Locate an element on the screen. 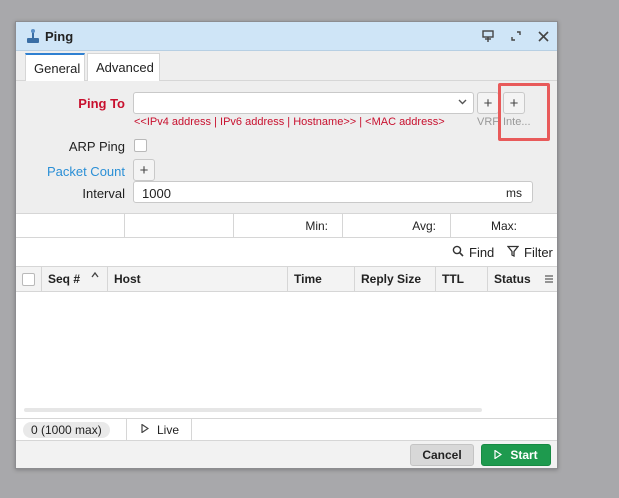 This screenshot has height=498, width=619. add-vrf-button: + is located at coordinates (488, 103).